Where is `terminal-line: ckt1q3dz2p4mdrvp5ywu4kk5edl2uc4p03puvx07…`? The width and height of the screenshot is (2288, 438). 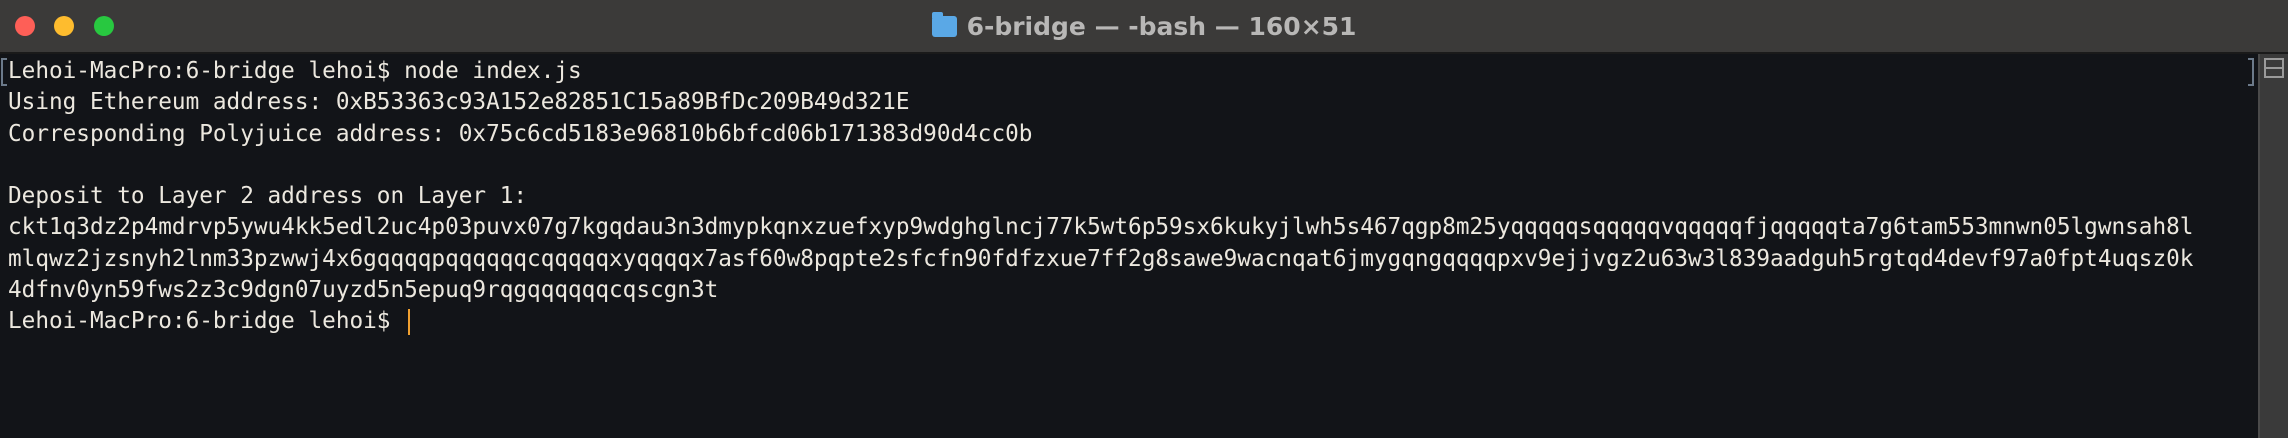 terminal-line: ckt1q3dz2p4mdrvp5ywu4kk5edl2uc4p03puvx07… is located at coordinates (1101, 227).